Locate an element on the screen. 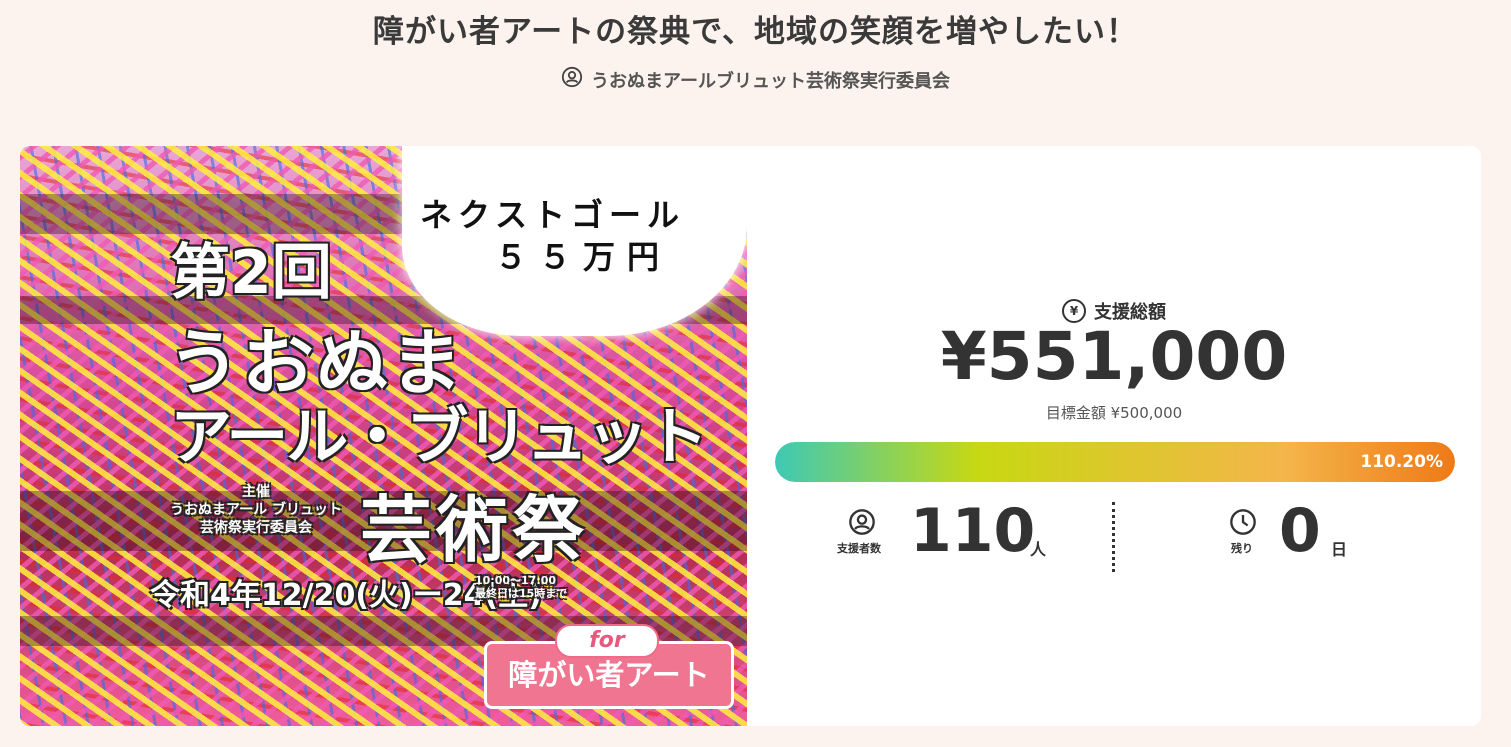 Image resolution: width=1511 pixels, height=747 pixels. page-title: 障がい者アートの祭典で、地域の笑顔を増やしたい！ is located at coordinates (755, 32).